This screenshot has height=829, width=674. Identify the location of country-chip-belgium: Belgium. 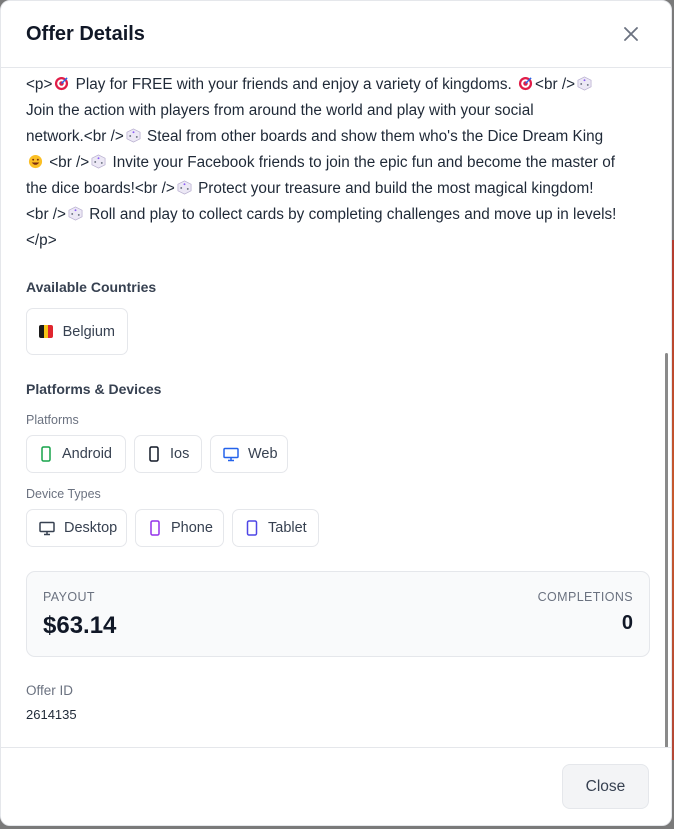
(77, 331).